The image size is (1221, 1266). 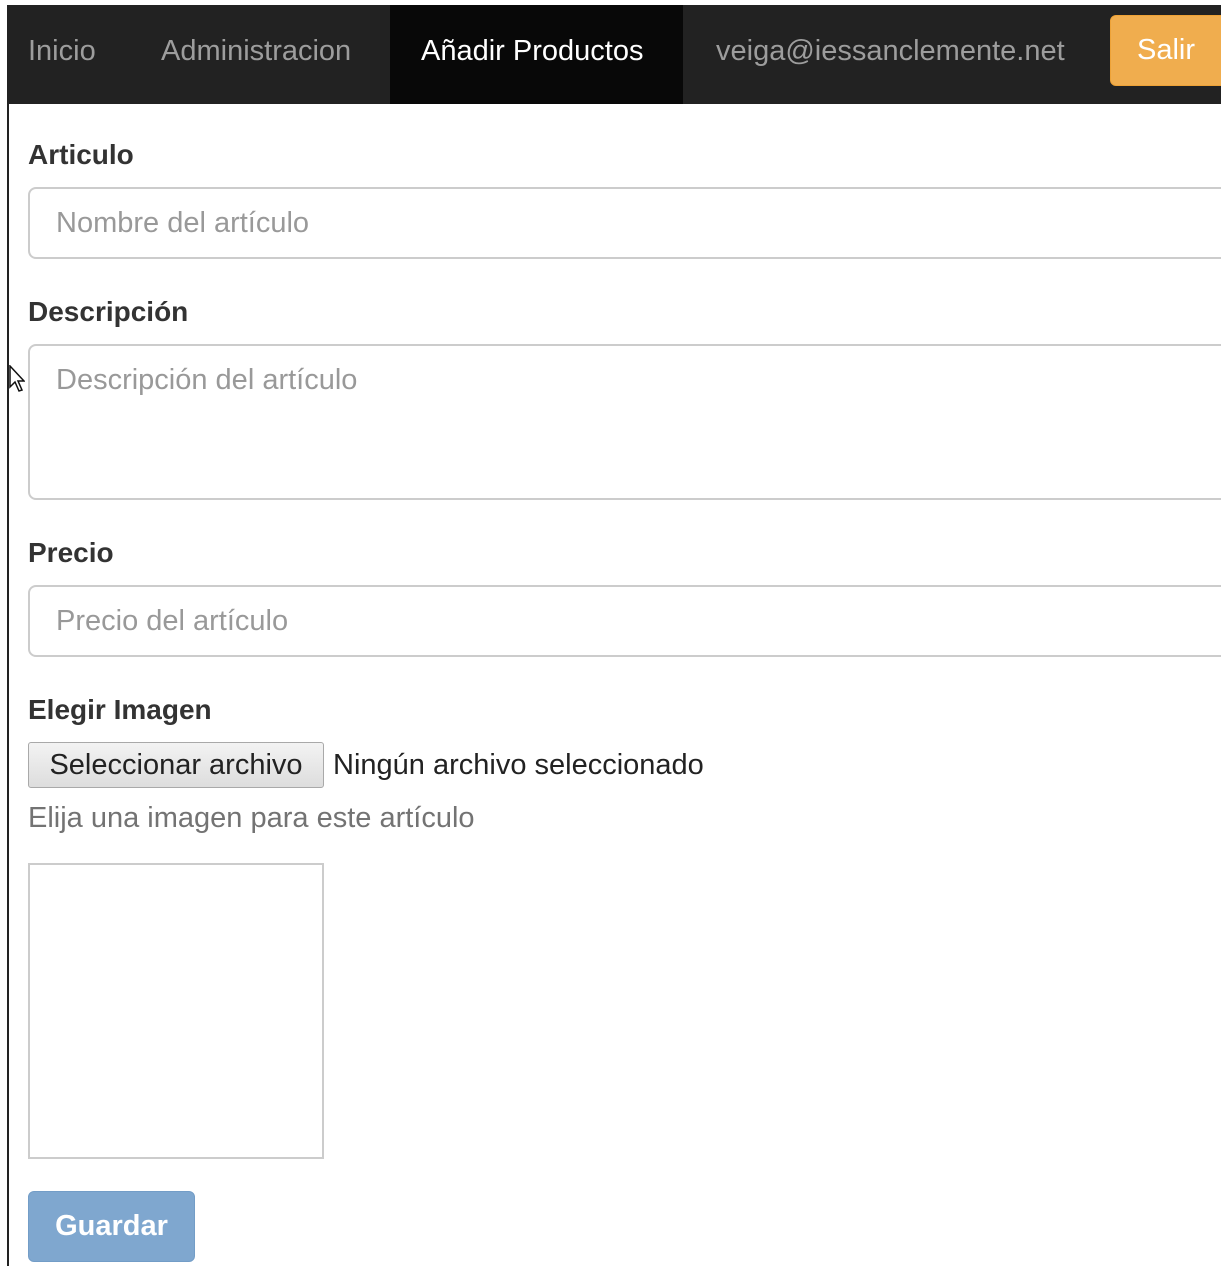 What do you see at coordinates (536, 54) in the screenshot?
I see `nav-item-anadir-productos: Añadir Productos` at bounding box center [536, 54].